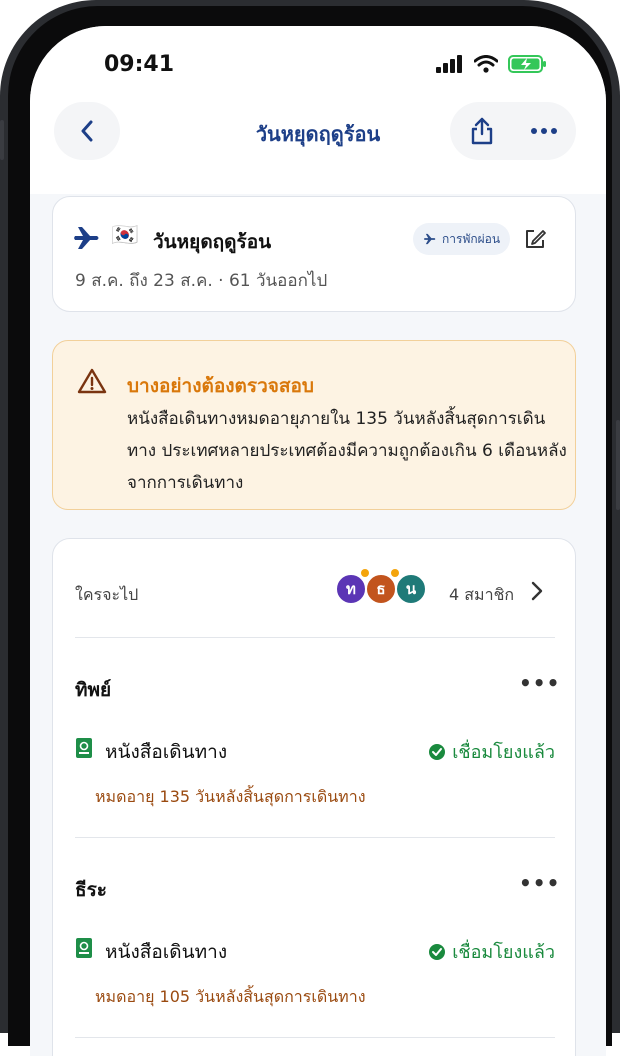 The height and width of the screenshot is (1056, 620). What do you see at coordinates (201, 281) in the screenshot?
I see `trip-dates: 9 ส.ค. ถึง 23 ส.ค. · 61 วันออกไป` at bounding box center [201, 281].